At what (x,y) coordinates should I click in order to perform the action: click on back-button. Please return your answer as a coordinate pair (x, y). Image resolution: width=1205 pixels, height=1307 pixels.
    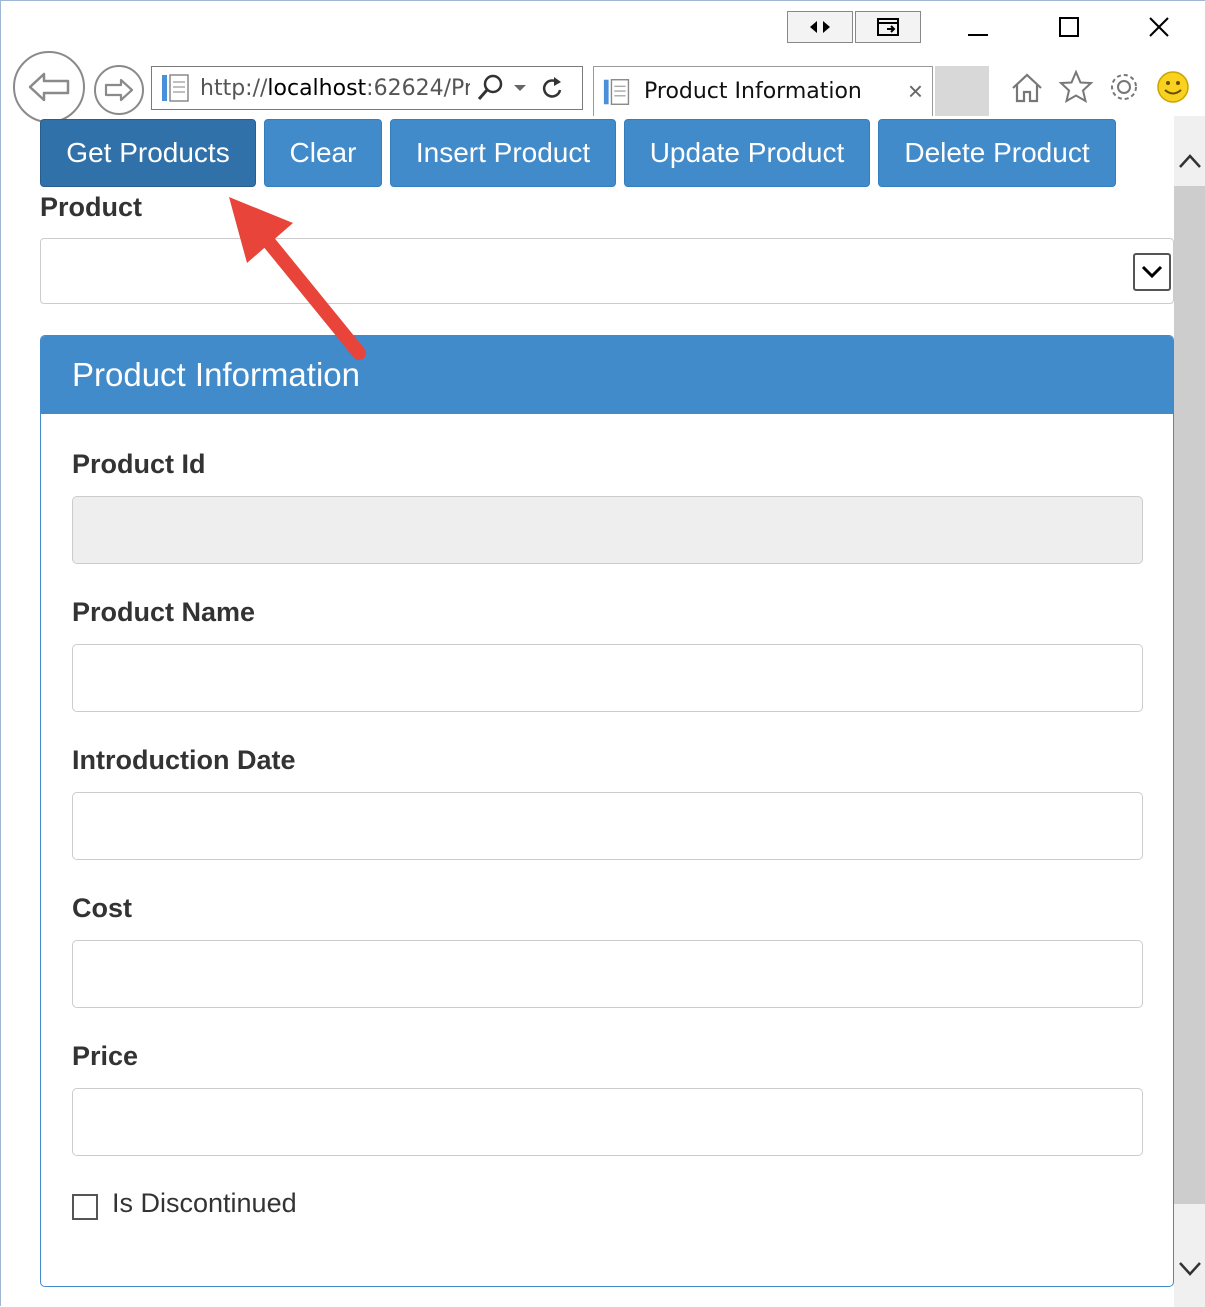
    Looking at the image, I should click on (49, 87).